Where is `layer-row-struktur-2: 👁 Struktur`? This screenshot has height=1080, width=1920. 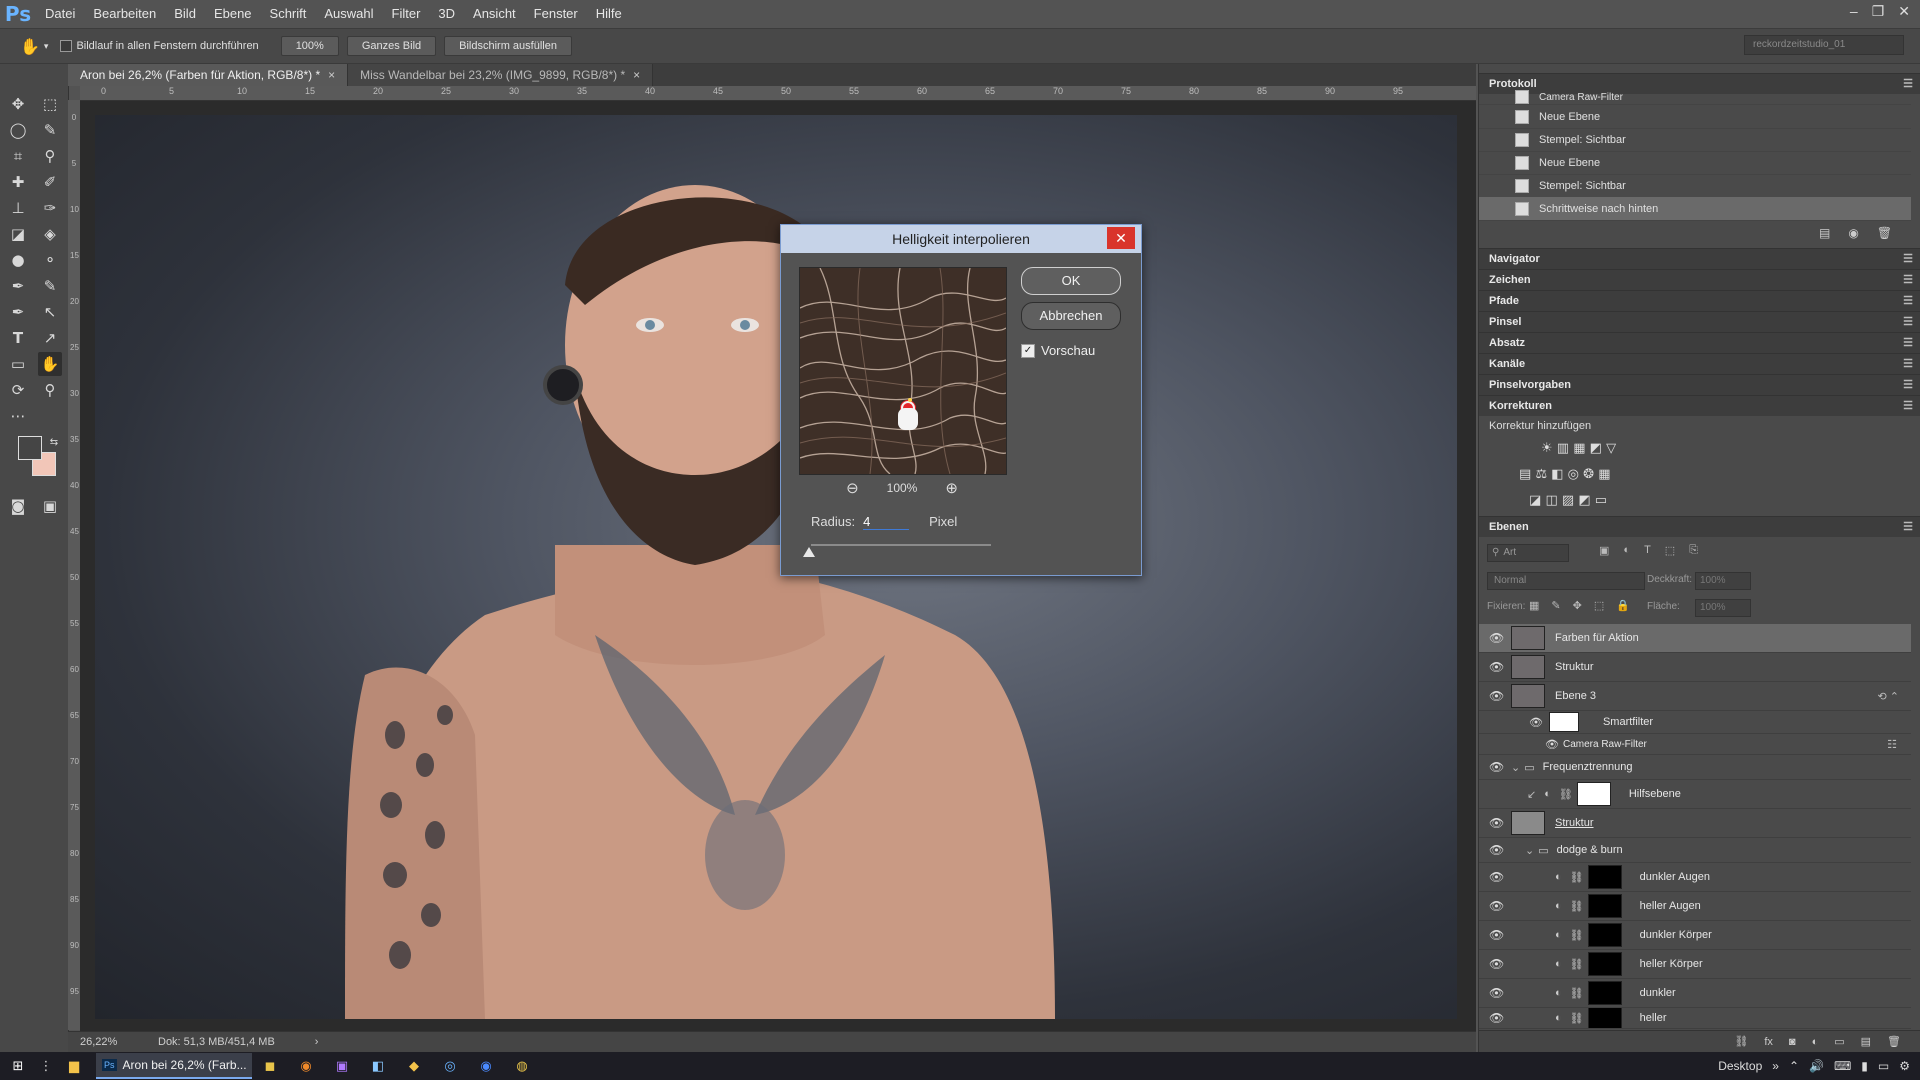
layer-row-struktur-2: 👁 Struktur is located at coordinates (1695, 823).